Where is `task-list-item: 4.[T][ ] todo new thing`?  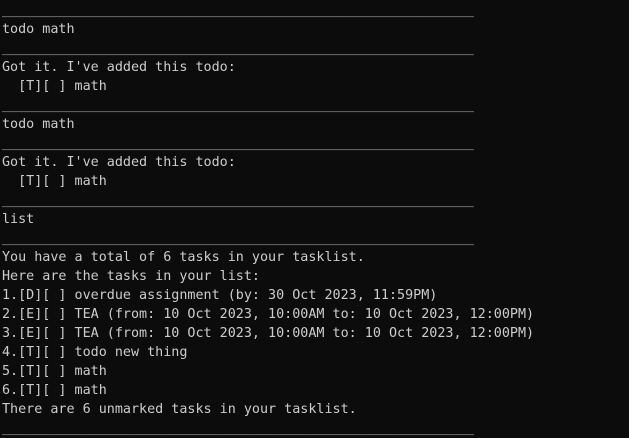 task-list-item: 4.[T][ ] todo new thing is located at coordinates (95, 352).